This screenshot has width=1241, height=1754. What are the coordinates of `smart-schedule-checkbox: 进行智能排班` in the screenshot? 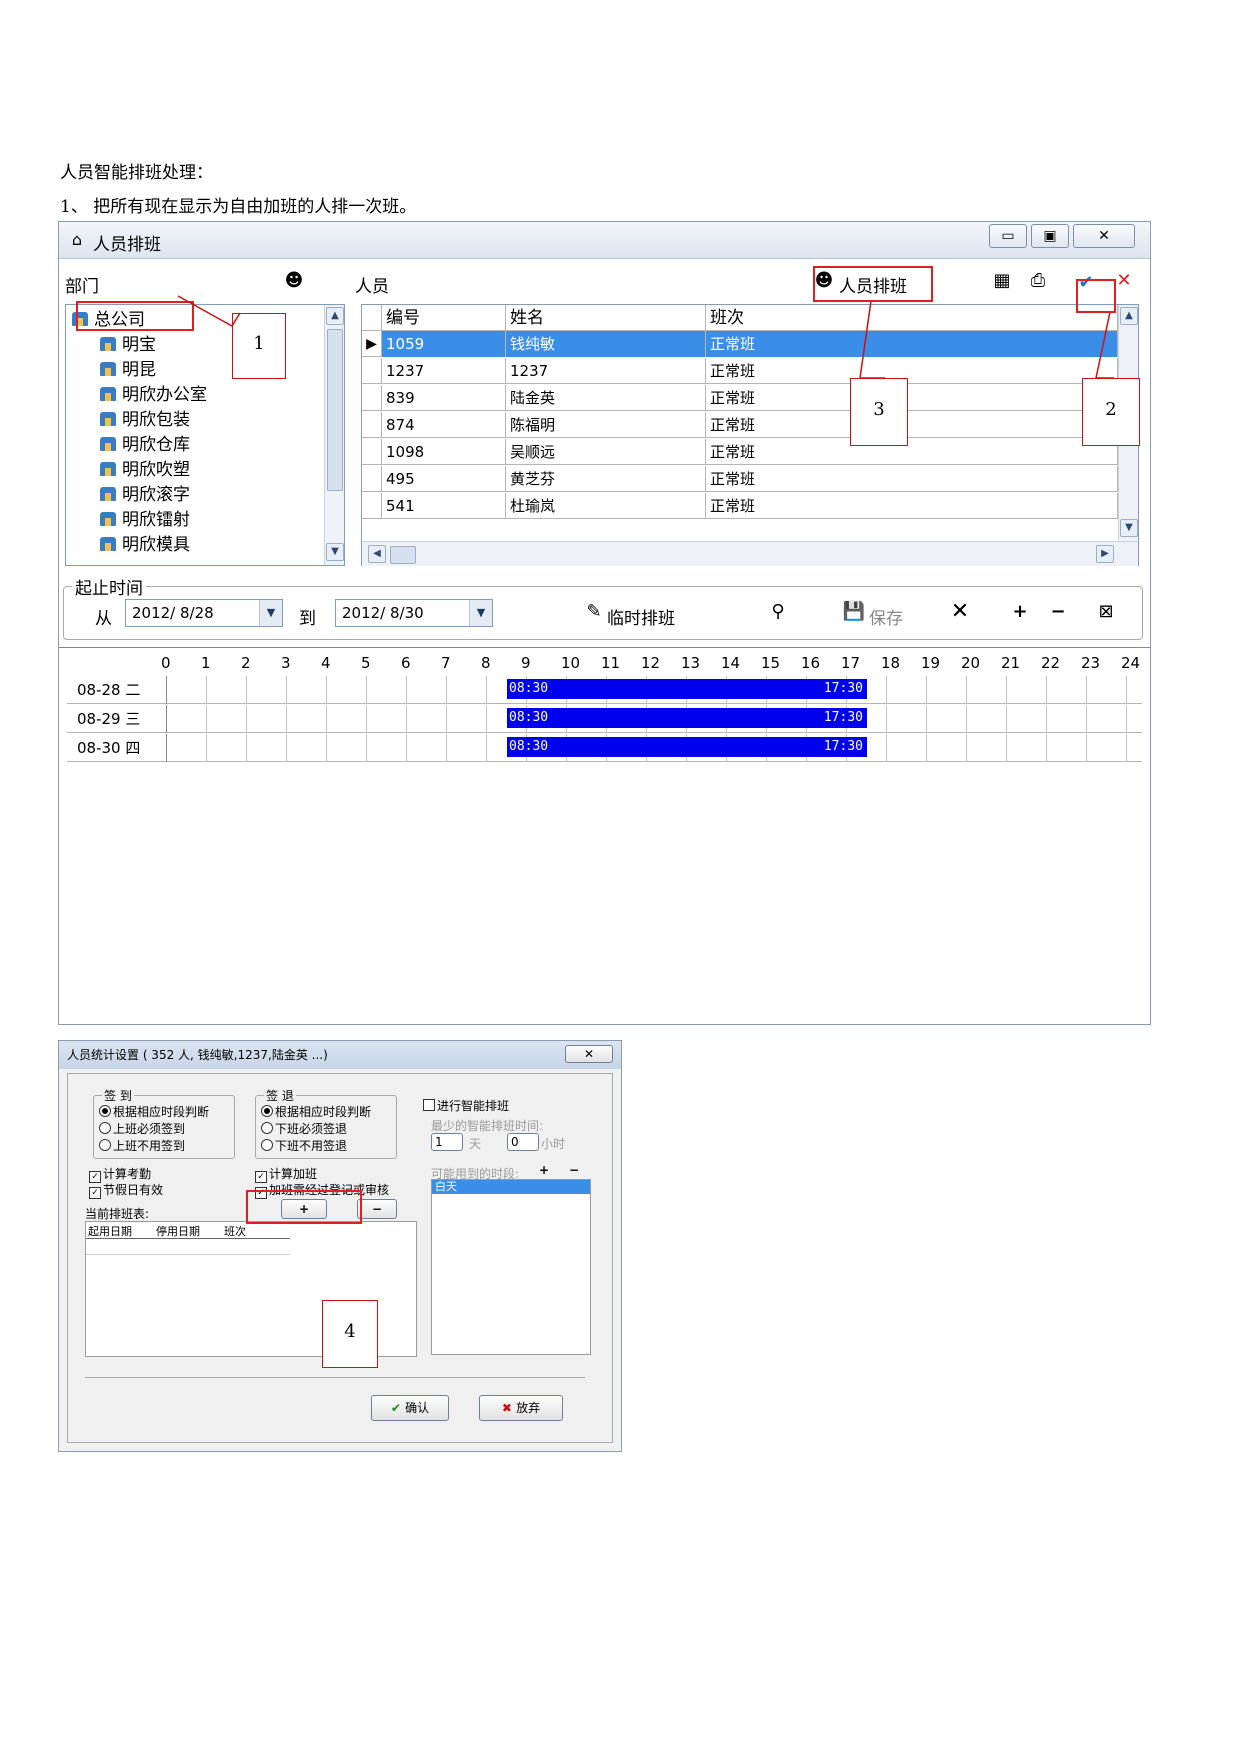 It's located at (466, 1105).